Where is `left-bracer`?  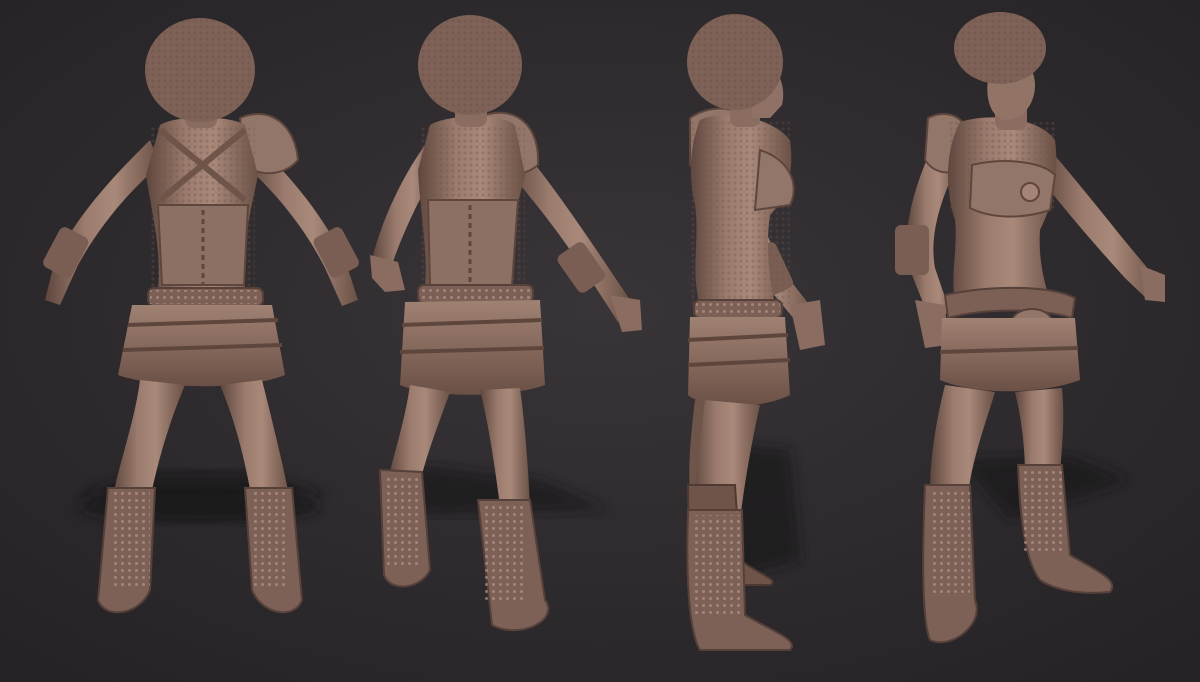 left-bracer is located at coordinates (912, 250).